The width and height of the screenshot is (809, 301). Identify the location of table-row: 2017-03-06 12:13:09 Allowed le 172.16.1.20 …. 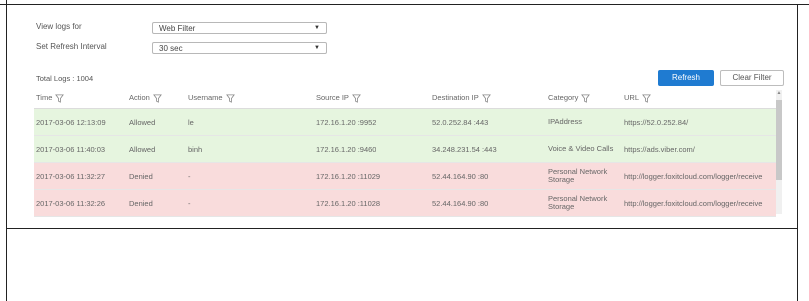
(405, 122).